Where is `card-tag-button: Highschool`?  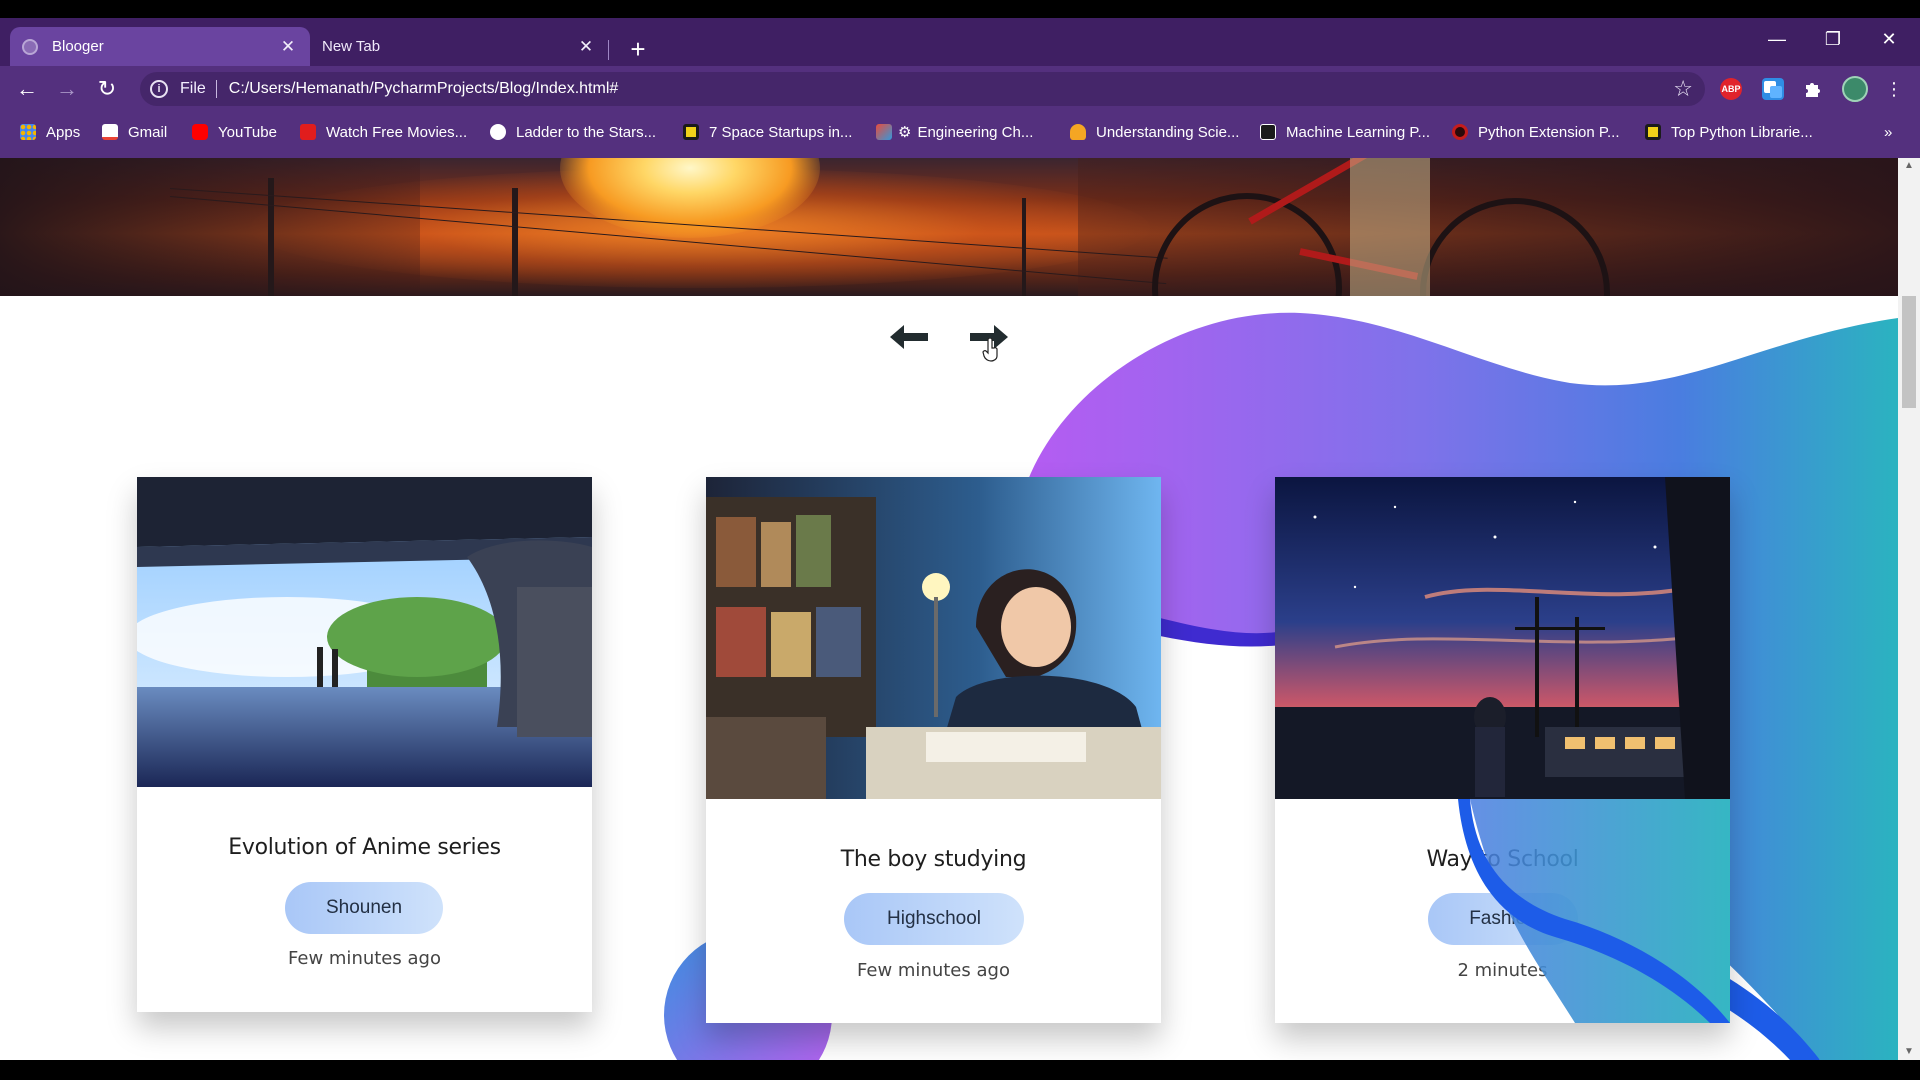 card-tag-button: Highschool is located at coordinates (934, 919).